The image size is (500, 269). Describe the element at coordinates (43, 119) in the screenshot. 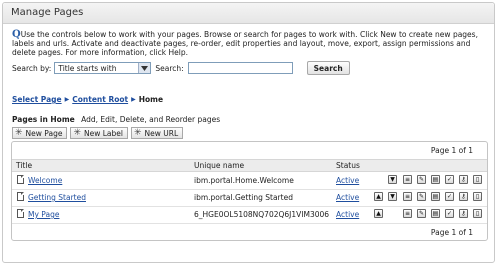

I see `section-title: Pages in Home` at that location.